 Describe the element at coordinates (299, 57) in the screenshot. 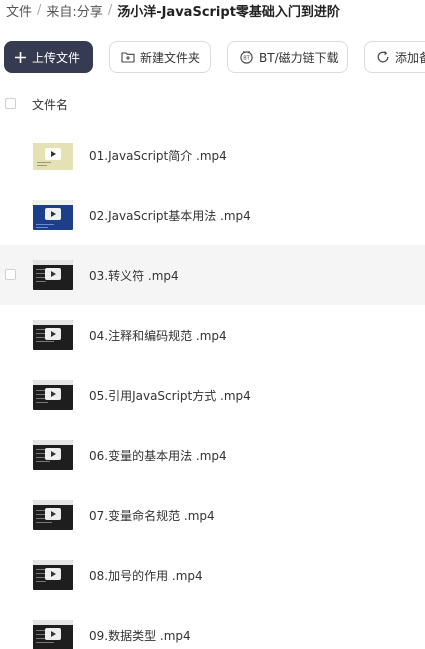

I see `bt-magnet-download-label: BT/磁力链下载` at that location.